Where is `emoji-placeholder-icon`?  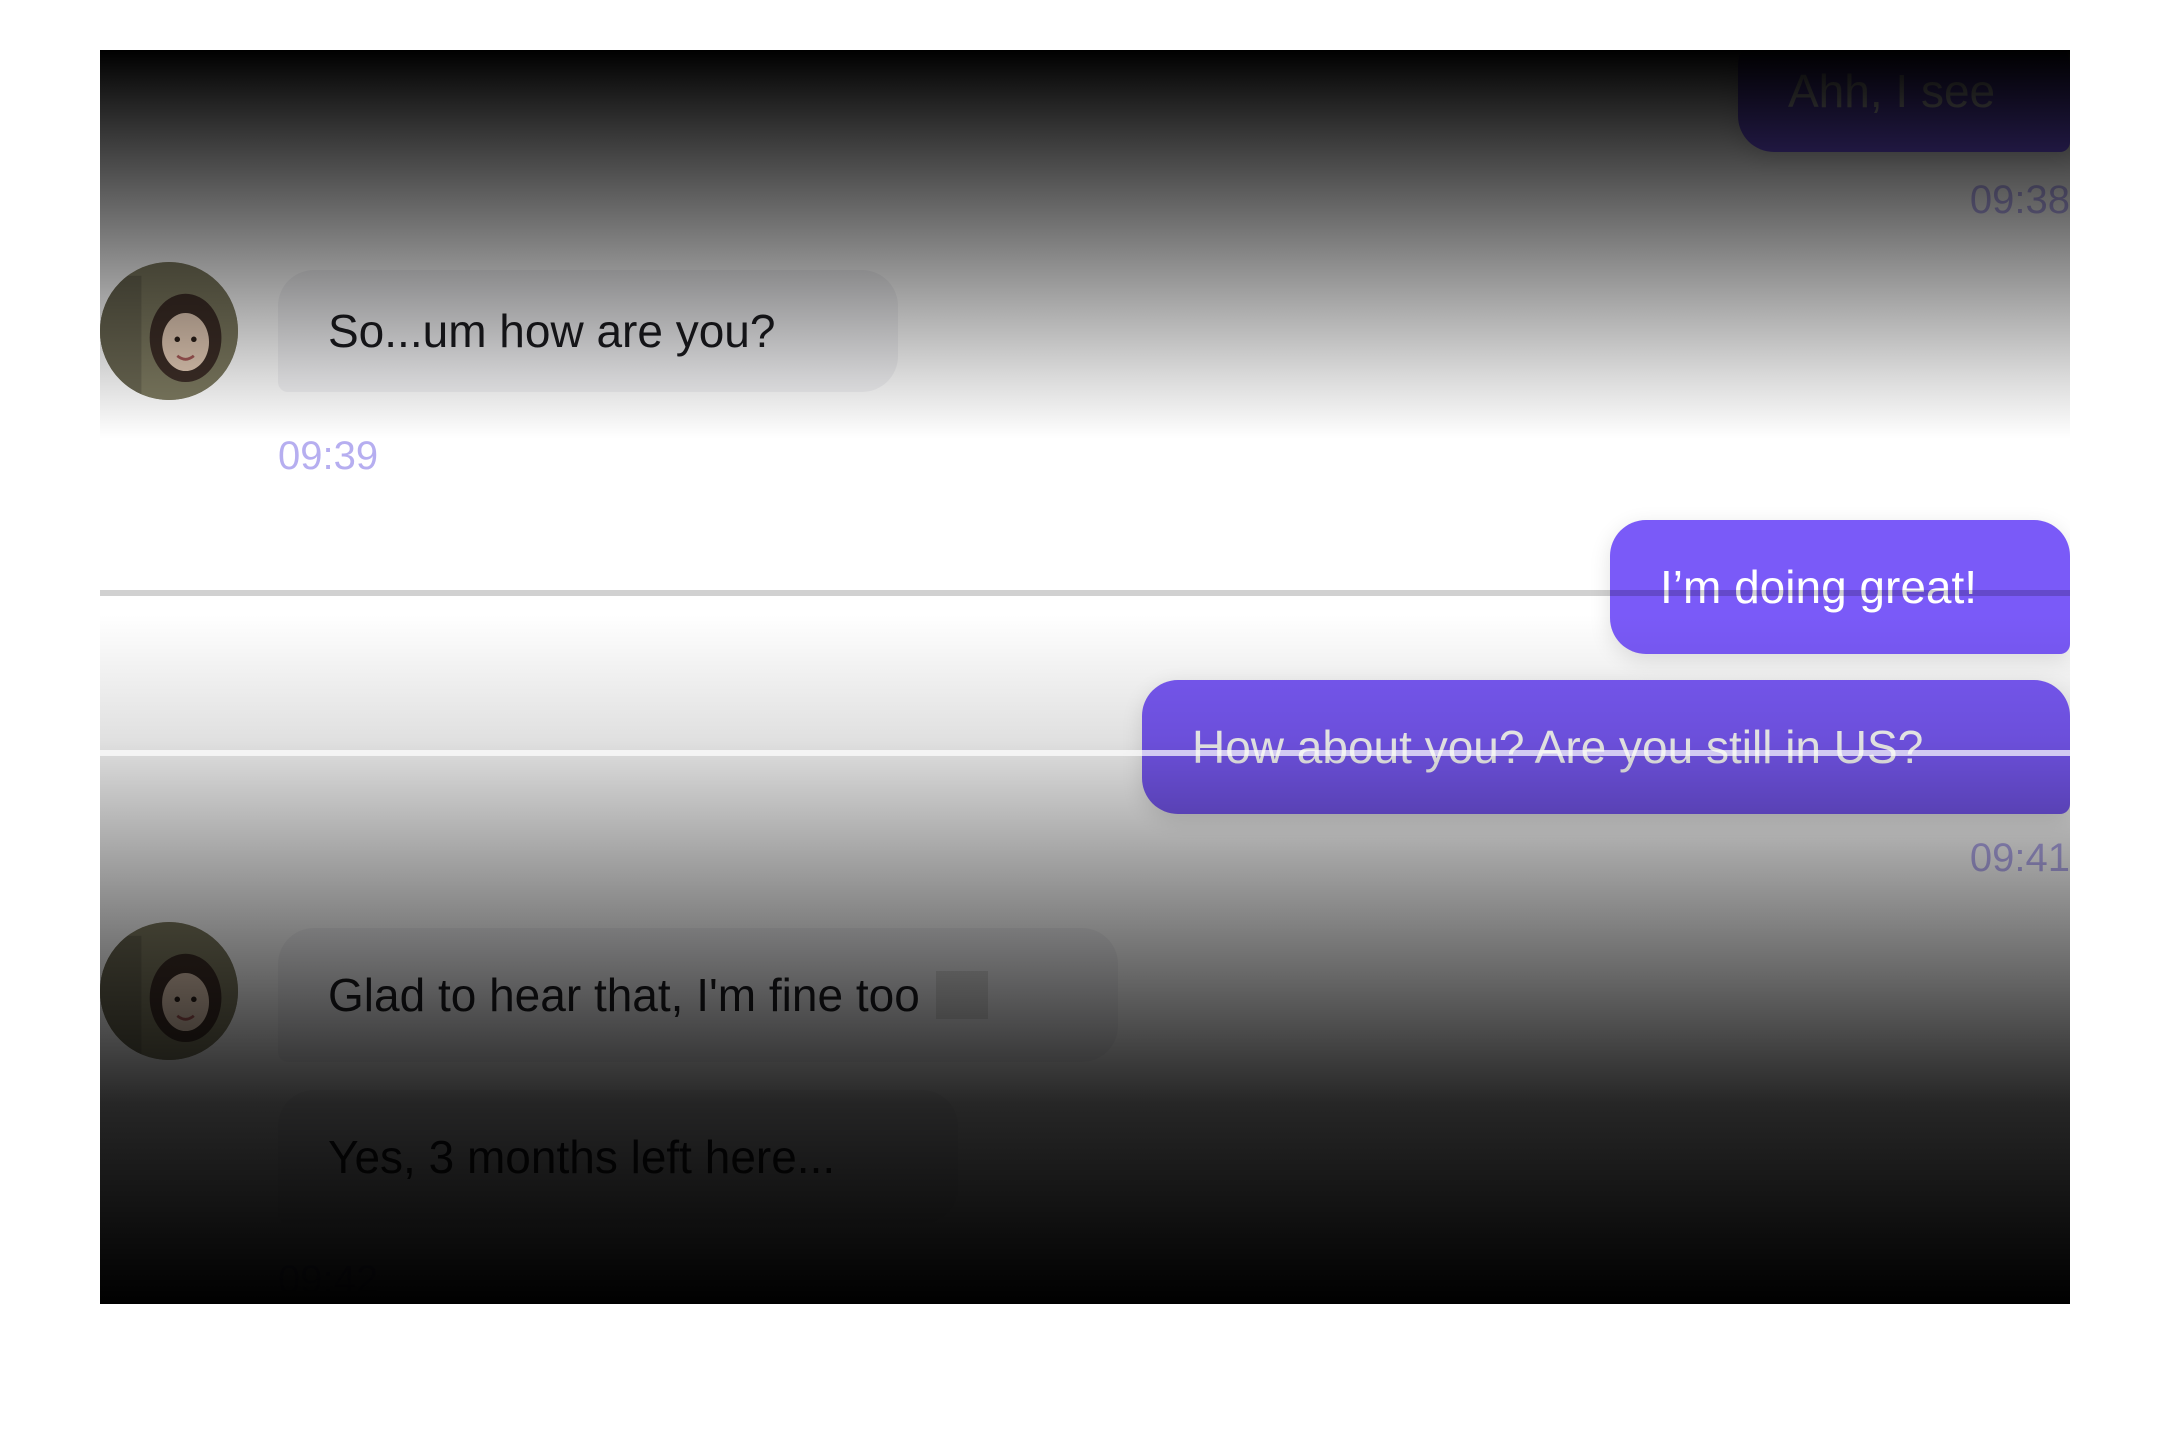 emoji-placeholder-icon is located at coordinates (961, 995).